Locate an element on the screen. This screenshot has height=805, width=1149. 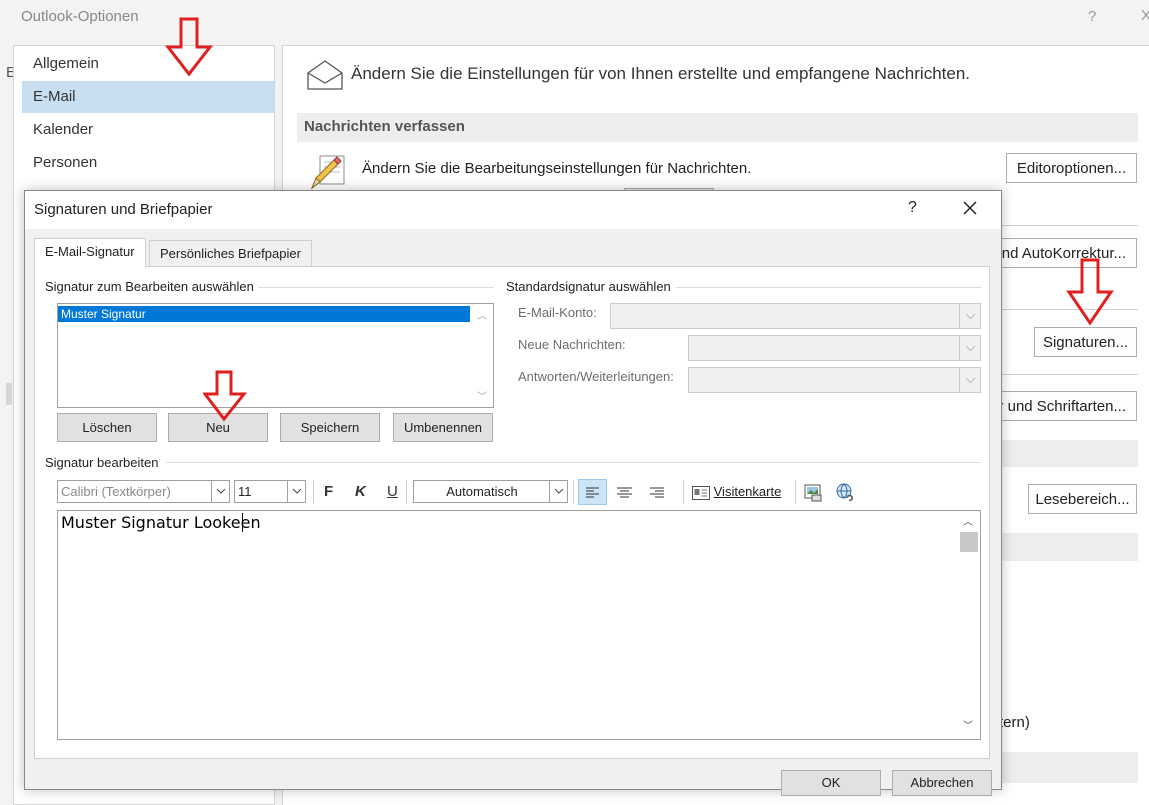
align-left-icon is located at coordinates (592, 492).